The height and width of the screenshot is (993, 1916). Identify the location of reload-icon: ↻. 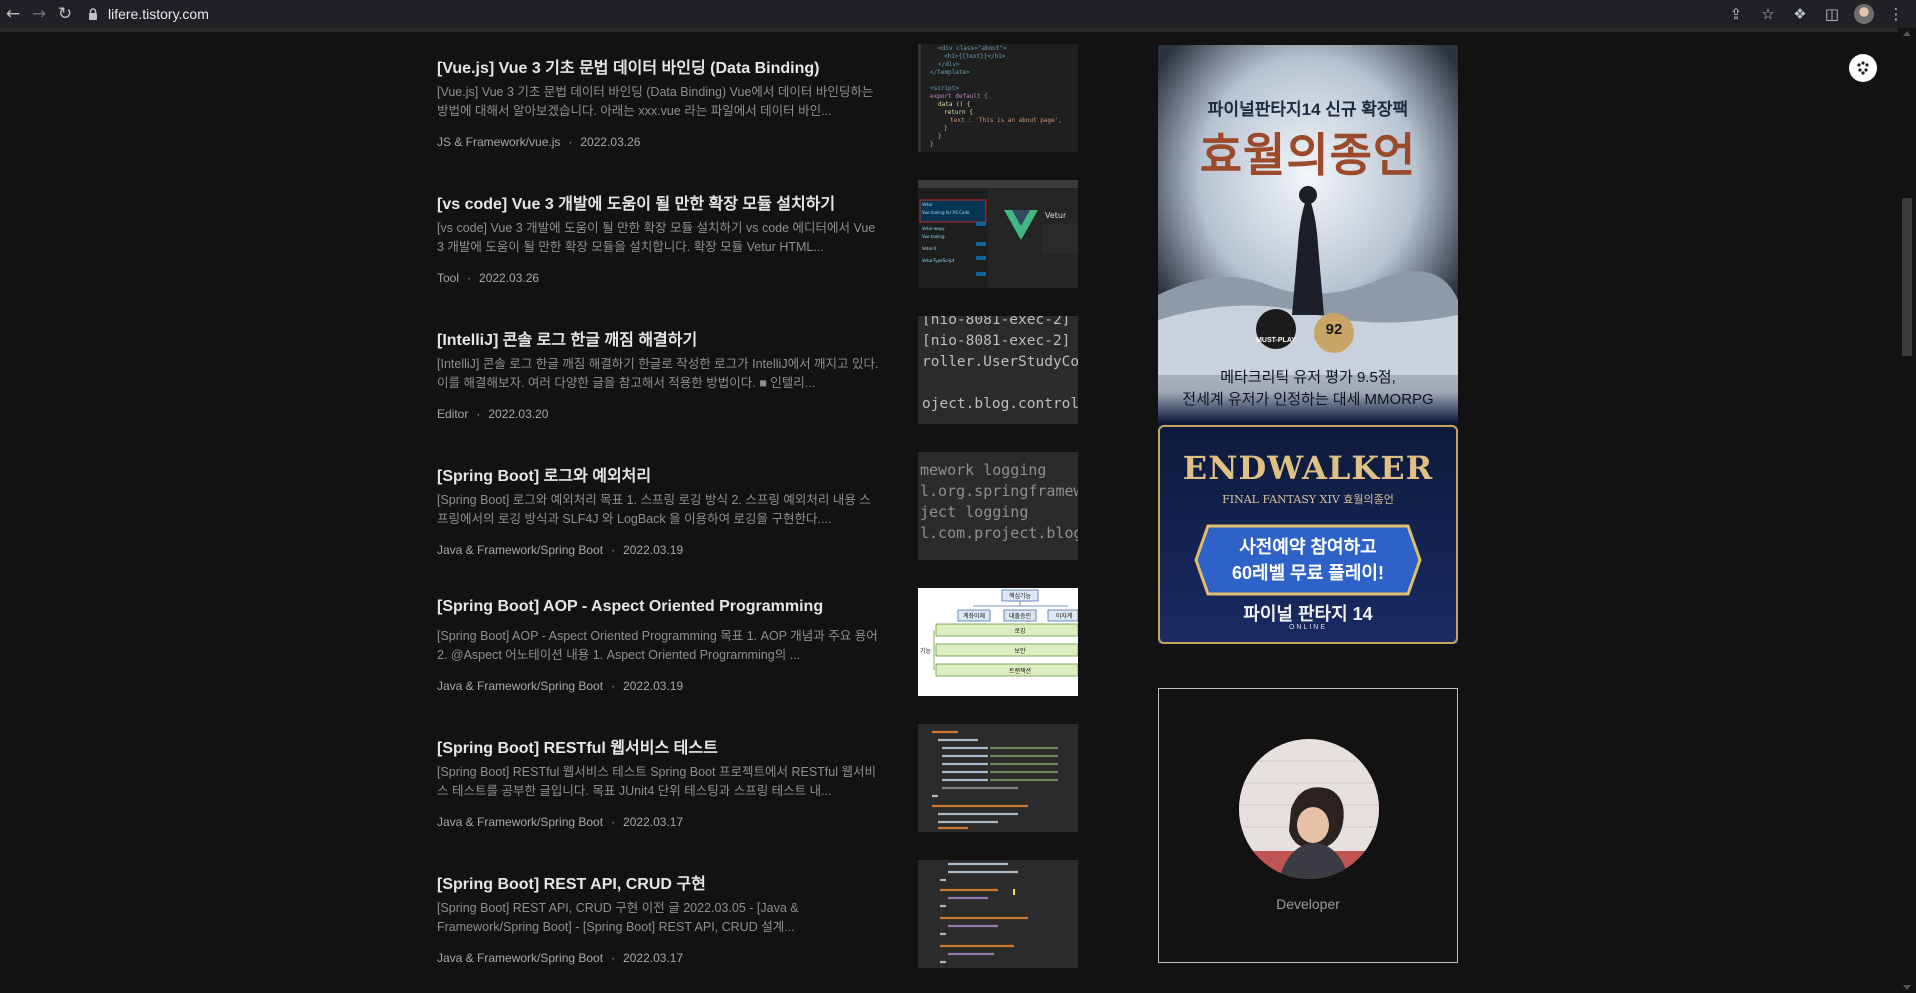
(65, 14).